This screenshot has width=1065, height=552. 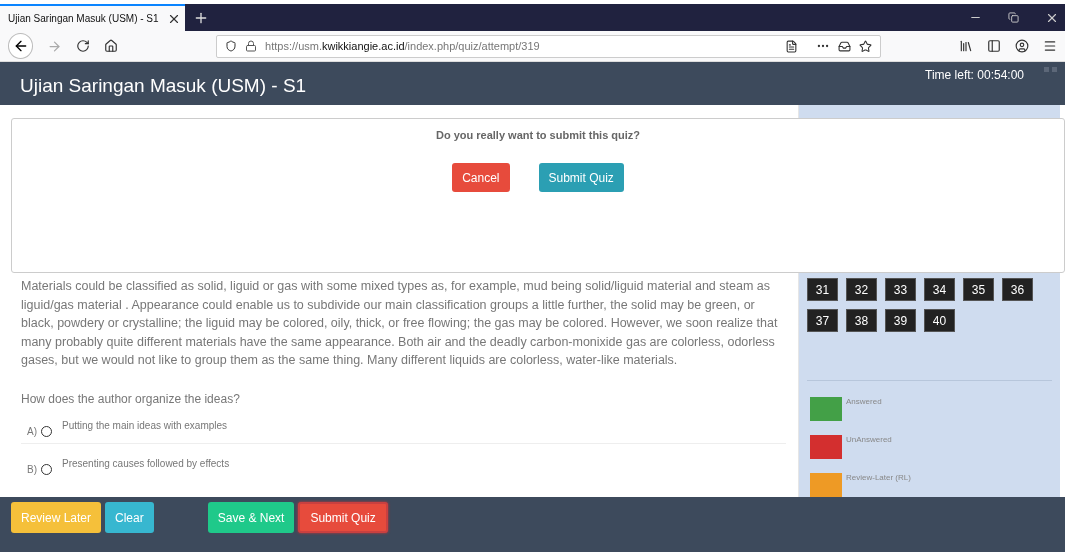 What do you see at coordinates (1013, 17) in the screenshot?
I see `restore-icon` at bounding box center [1013, 17].